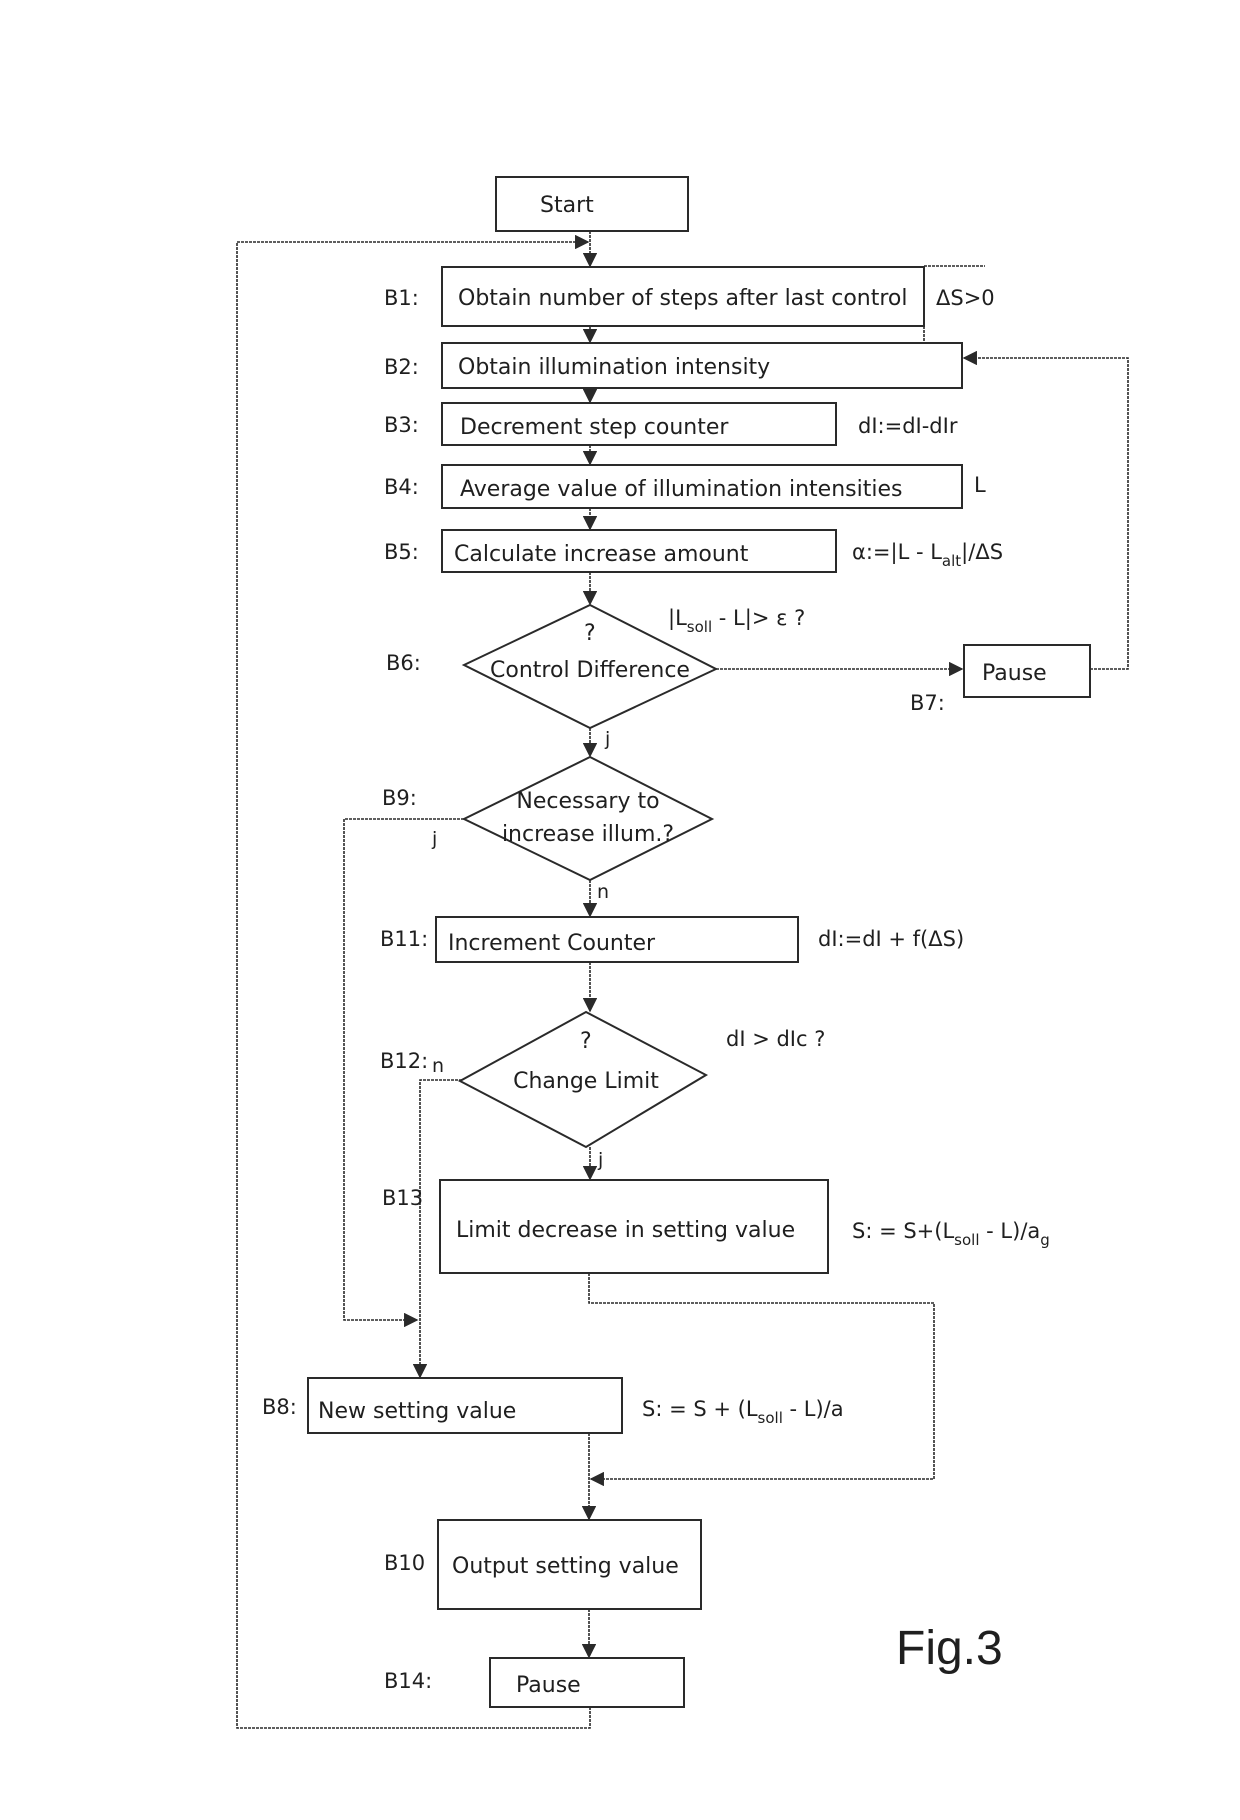 This screenshot has height=1820, width=1240. What do you see at coordinates (590, 670) in the screenshot?
I see `b6-text: Control Difference` at bounding box center [590, 670].